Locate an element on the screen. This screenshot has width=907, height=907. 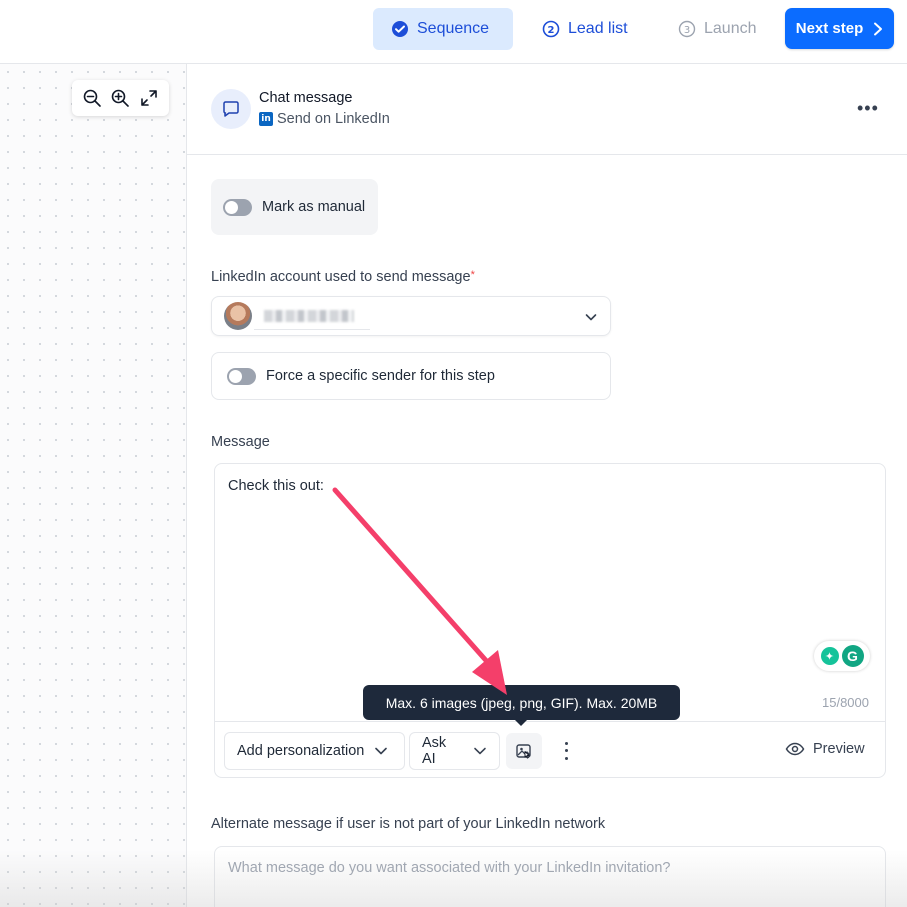
toolbar-divider is located at coordinates (550, 721).